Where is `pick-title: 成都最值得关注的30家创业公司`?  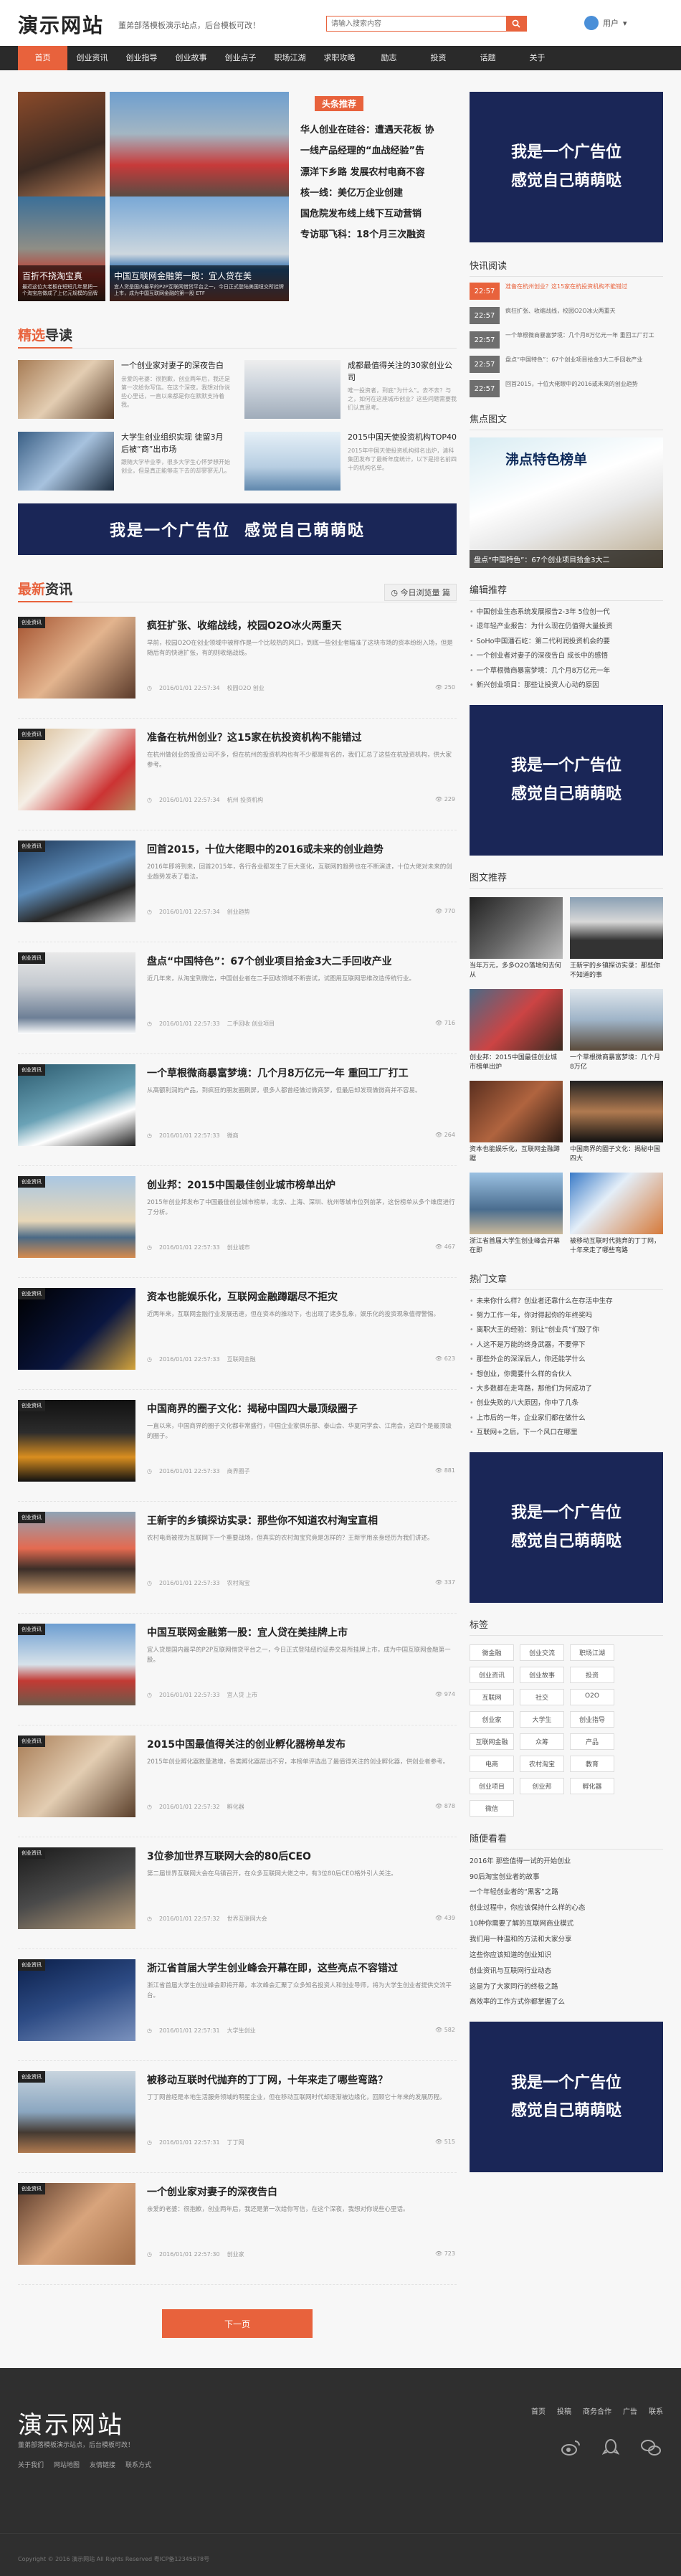 pick-title: 成都最值得关注的30家创业公司 is located at coordinates (402, 372).